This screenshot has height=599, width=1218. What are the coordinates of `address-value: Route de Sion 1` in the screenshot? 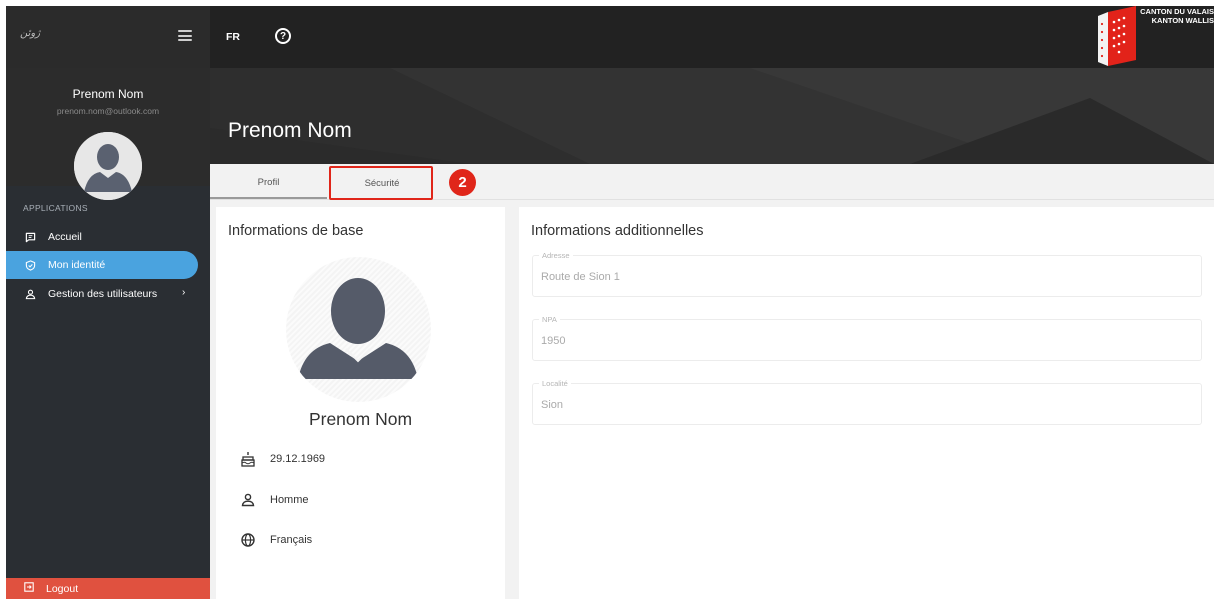 It's located at (580, 277).